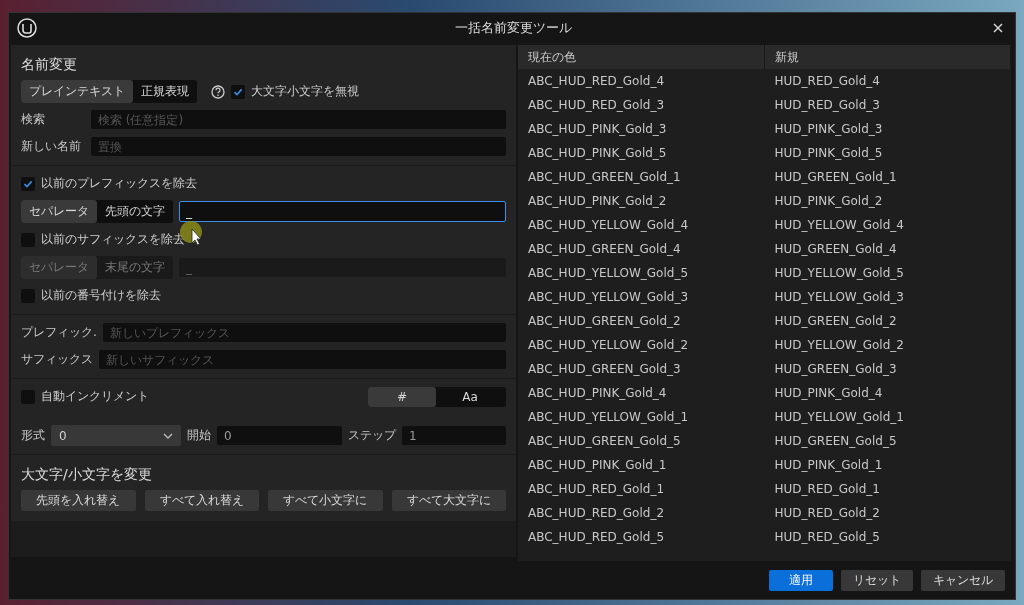 This screenshot has height=605, width=1024. Describe the element at coordinates (116, 435) in the screenshot. I see `format-dropdown: 0` at that location.